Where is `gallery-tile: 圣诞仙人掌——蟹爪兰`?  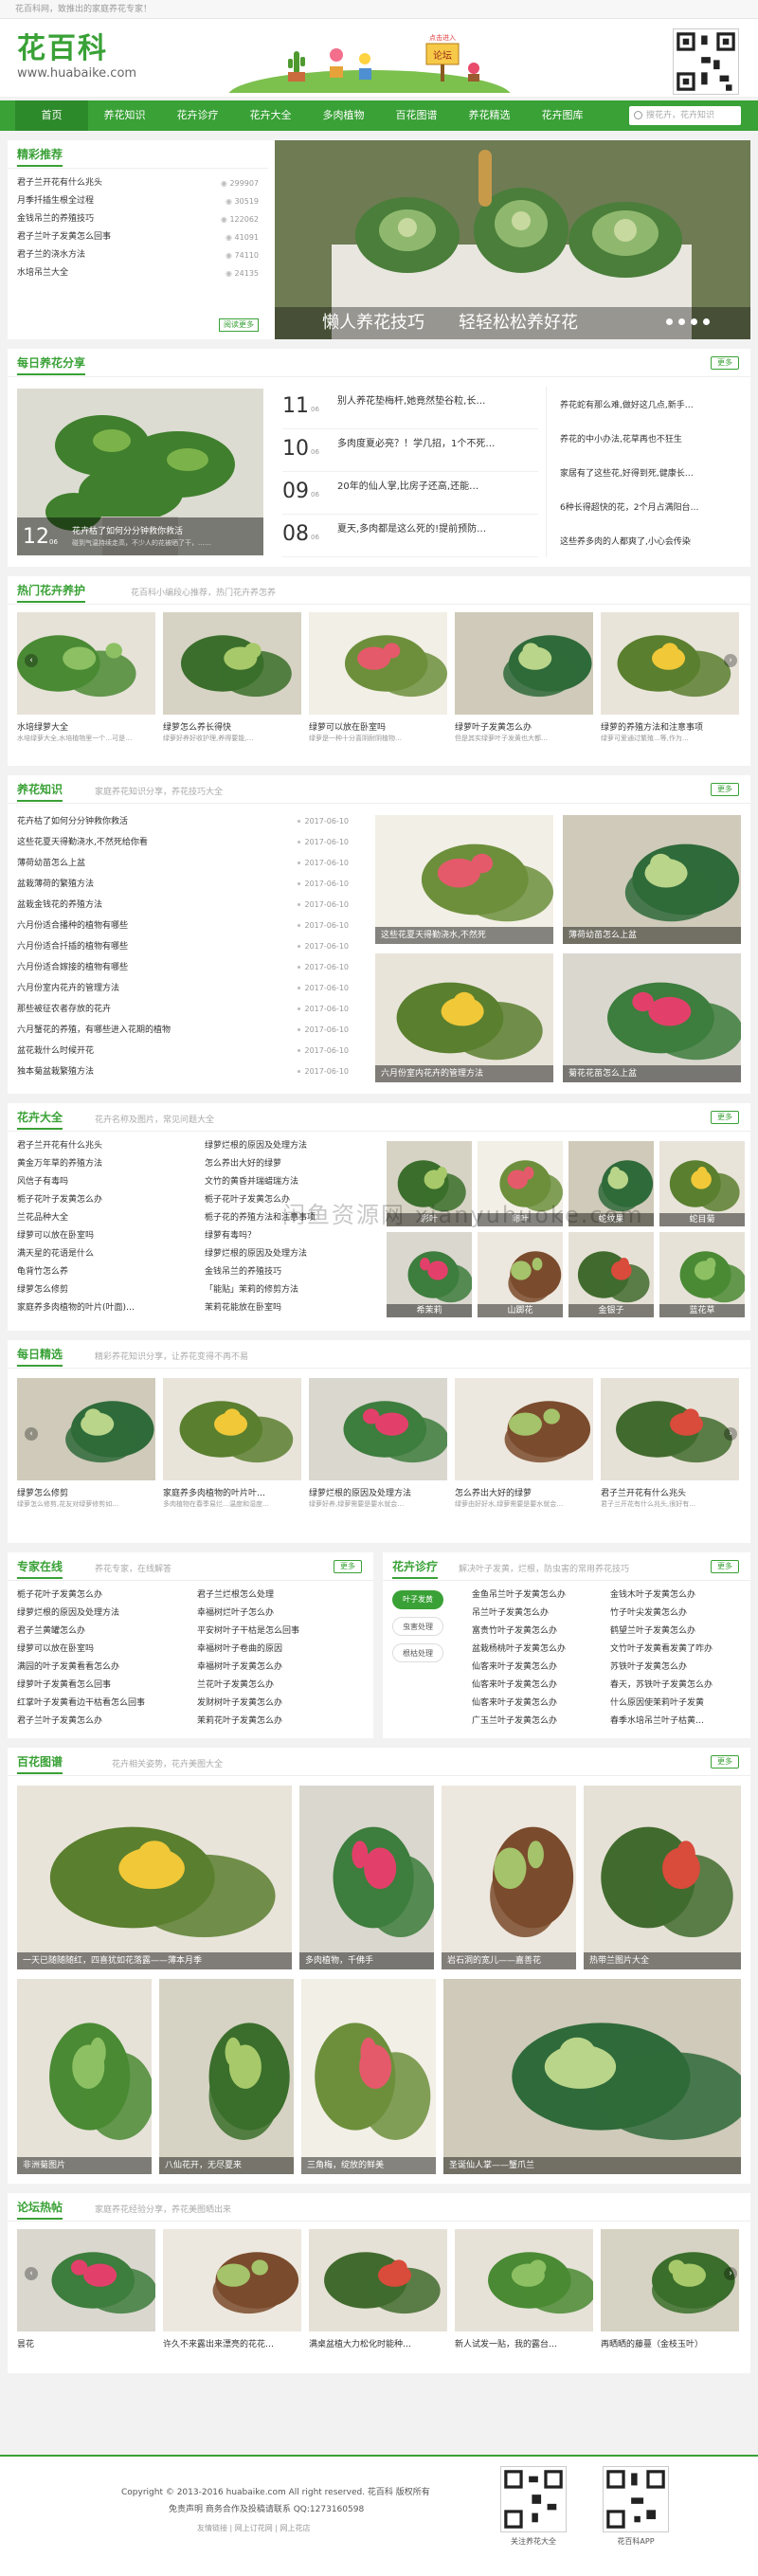
gallery-tile: 圣诞仙人掌——蟹爪兰 is located at coordinates (592, 2076).